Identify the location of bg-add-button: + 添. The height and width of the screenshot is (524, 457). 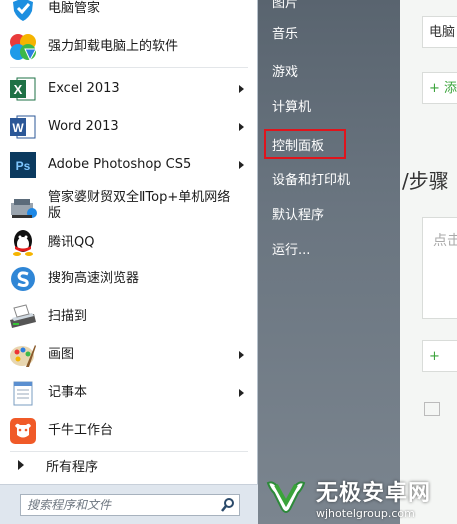
(439, 88).